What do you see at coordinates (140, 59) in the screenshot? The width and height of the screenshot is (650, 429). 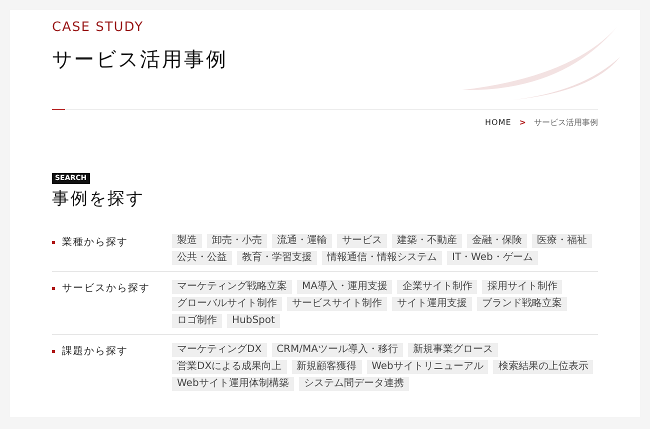 I see `page-title: サービス活用事例` at bounding box center [140, 59].